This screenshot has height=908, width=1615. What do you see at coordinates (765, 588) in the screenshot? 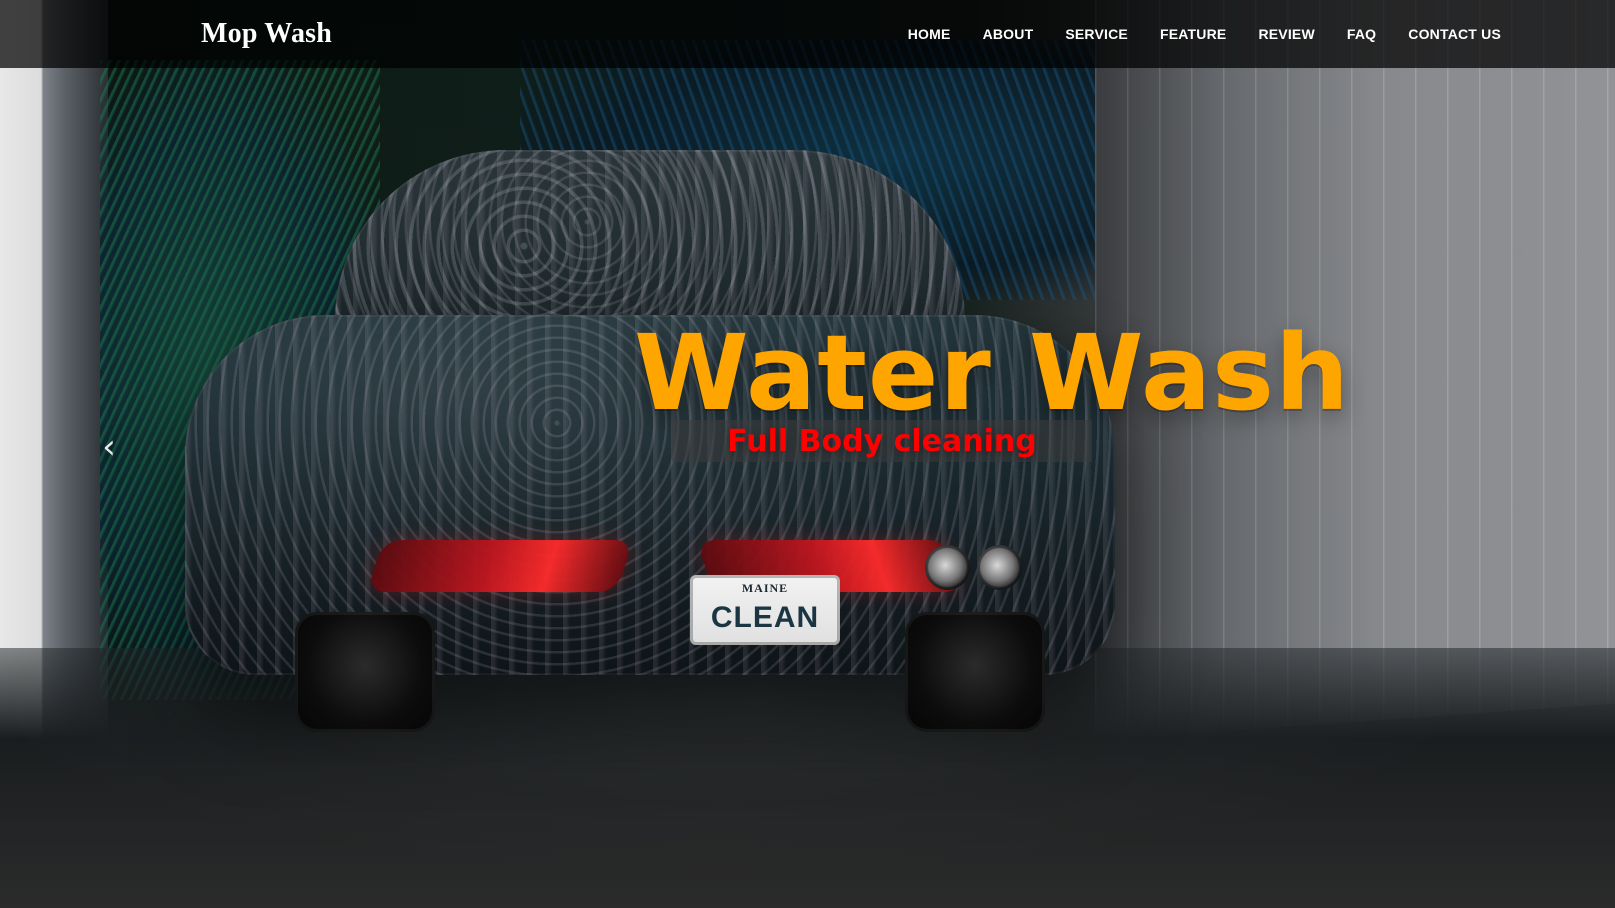
I see `license-plate-state: MAINE` at bounding box center [765, 588].